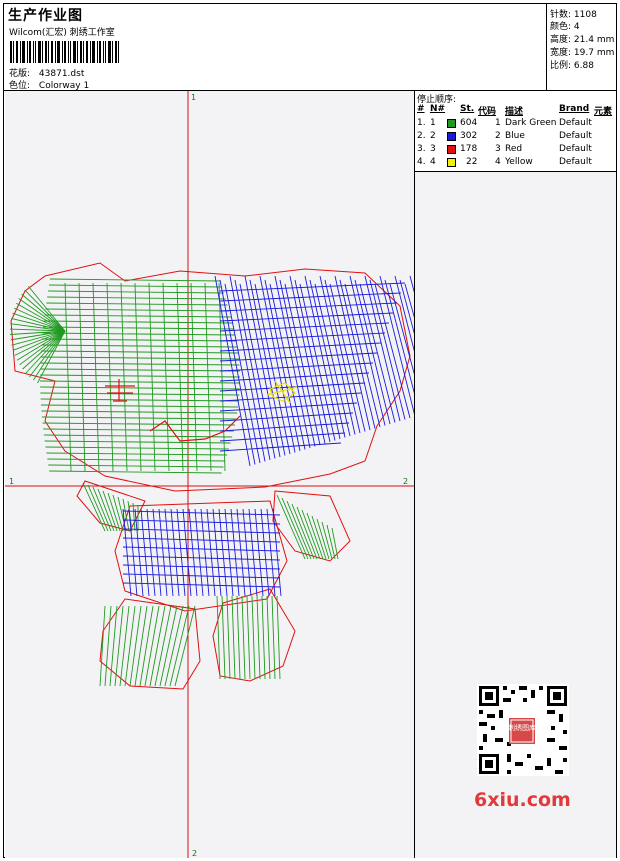 The height and width of the screenshot is (861, 620). What do you see at coordinates (469, 136) in the screenshot?
I see `cell-stitches: 302` at bounding box center [469, 136].